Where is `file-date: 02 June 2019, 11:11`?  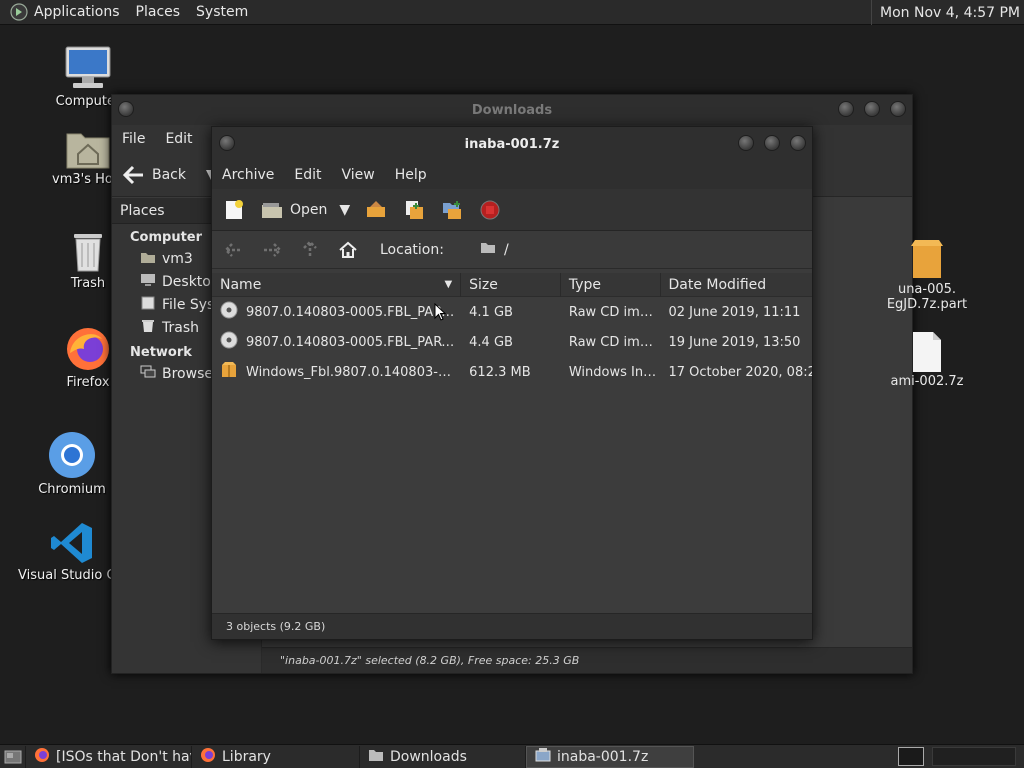 file-date: 02 June 2019, 11:11 is located at coordinates (734, 312).